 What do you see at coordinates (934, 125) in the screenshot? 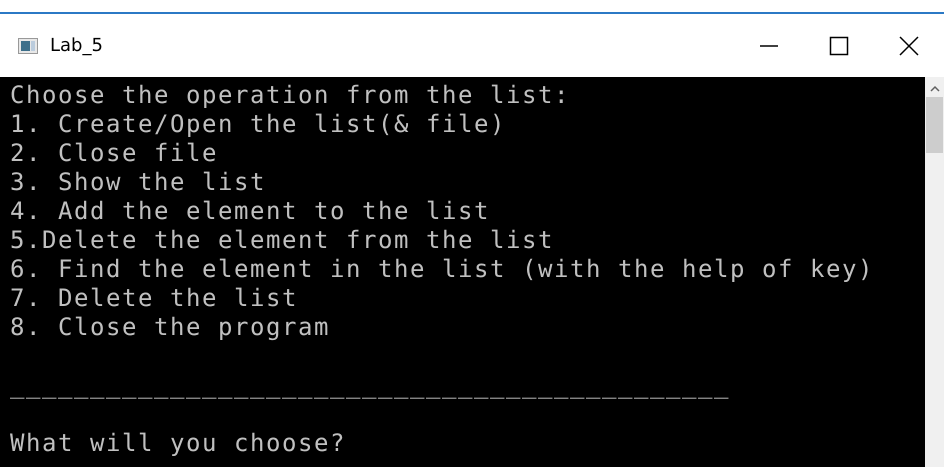
I see `scrollbar-thumb` at bounding box center [934, 125].